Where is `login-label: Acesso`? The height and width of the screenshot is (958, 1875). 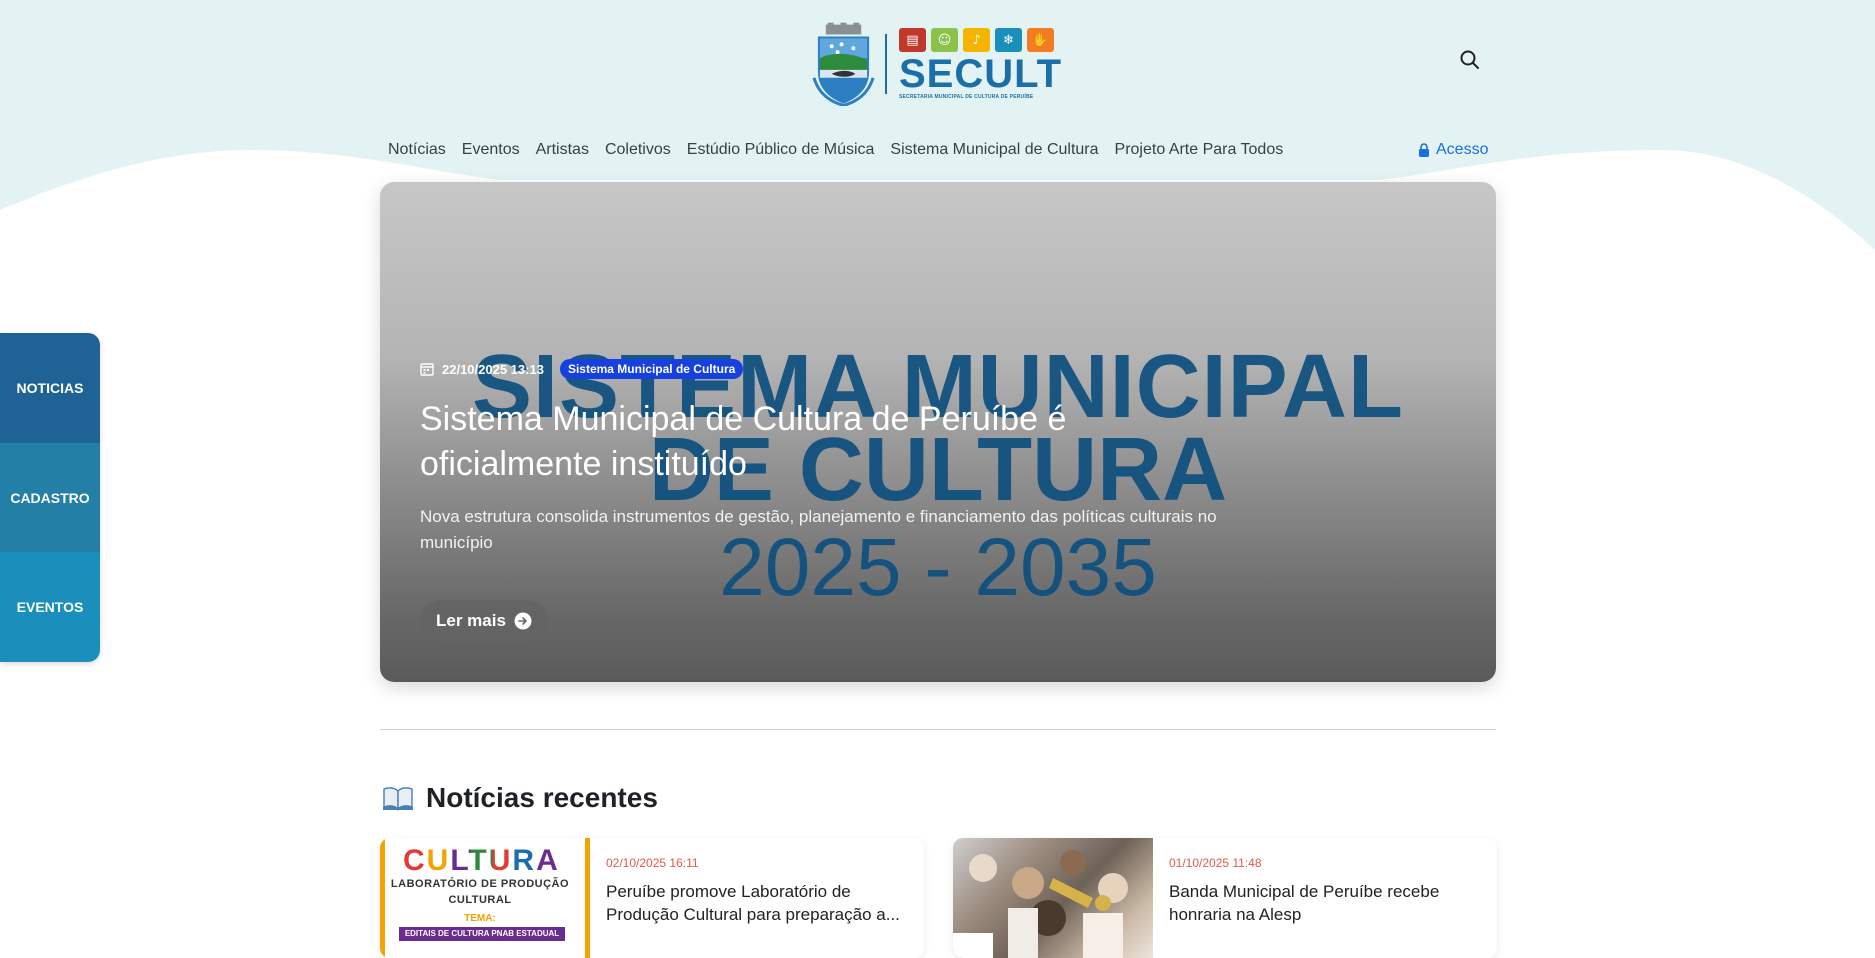 login-label: Acesso is located at coordinates (1462, 149).